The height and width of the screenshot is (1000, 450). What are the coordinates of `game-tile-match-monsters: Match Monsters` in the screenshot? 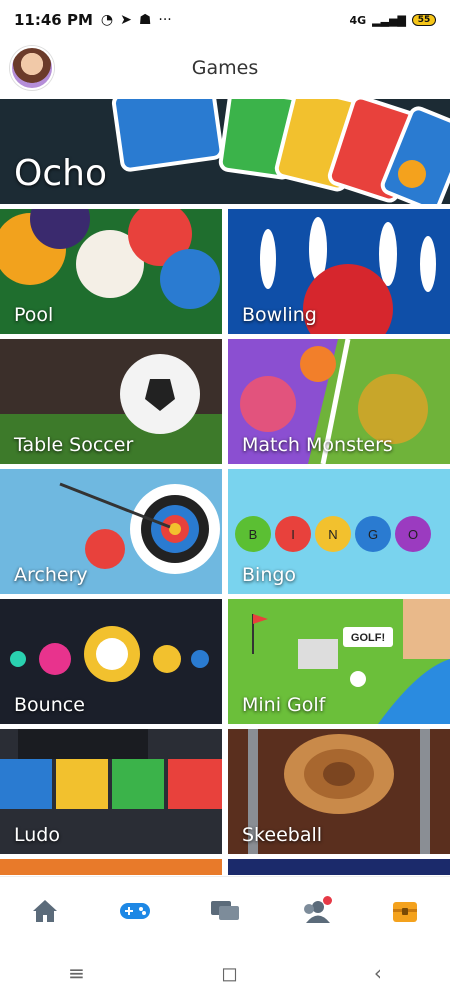 It's located at (339, 401).